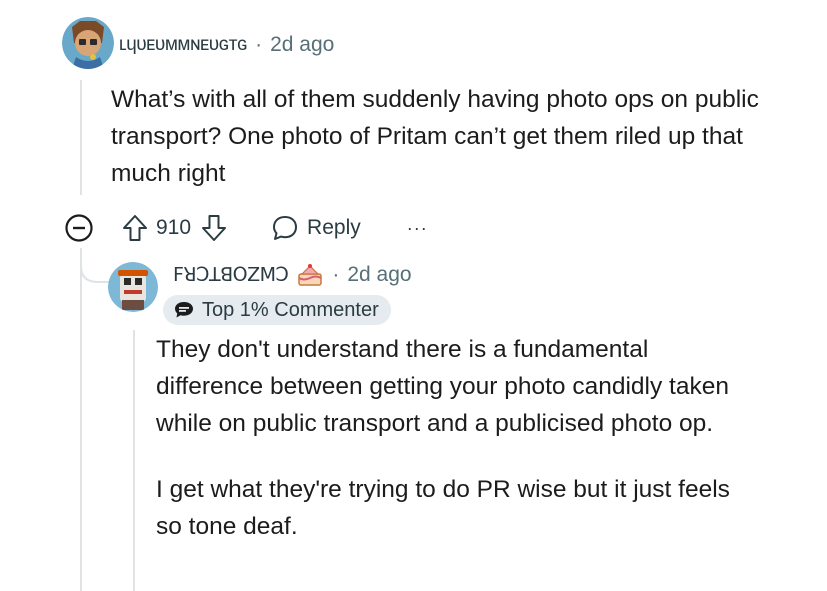 The width and height of the screenshot is (827, 591). I want to click on upvote-button, so click(135, 228).